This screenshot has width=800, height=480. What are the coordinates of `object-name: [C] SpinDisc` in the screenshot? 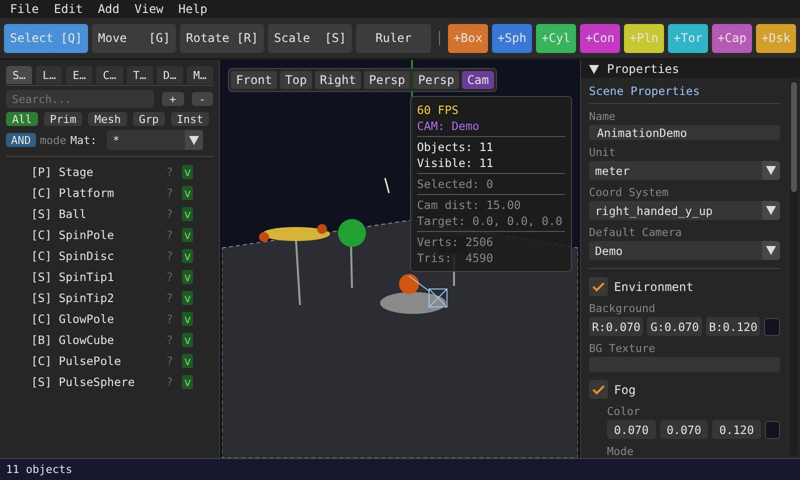 It's located at (98, 255).